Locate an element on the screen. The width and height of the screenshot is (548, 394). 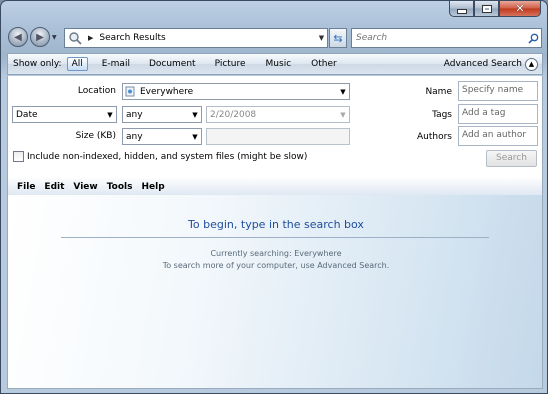
date-operator-select: any ▼ is located at coordinates (162, 114).